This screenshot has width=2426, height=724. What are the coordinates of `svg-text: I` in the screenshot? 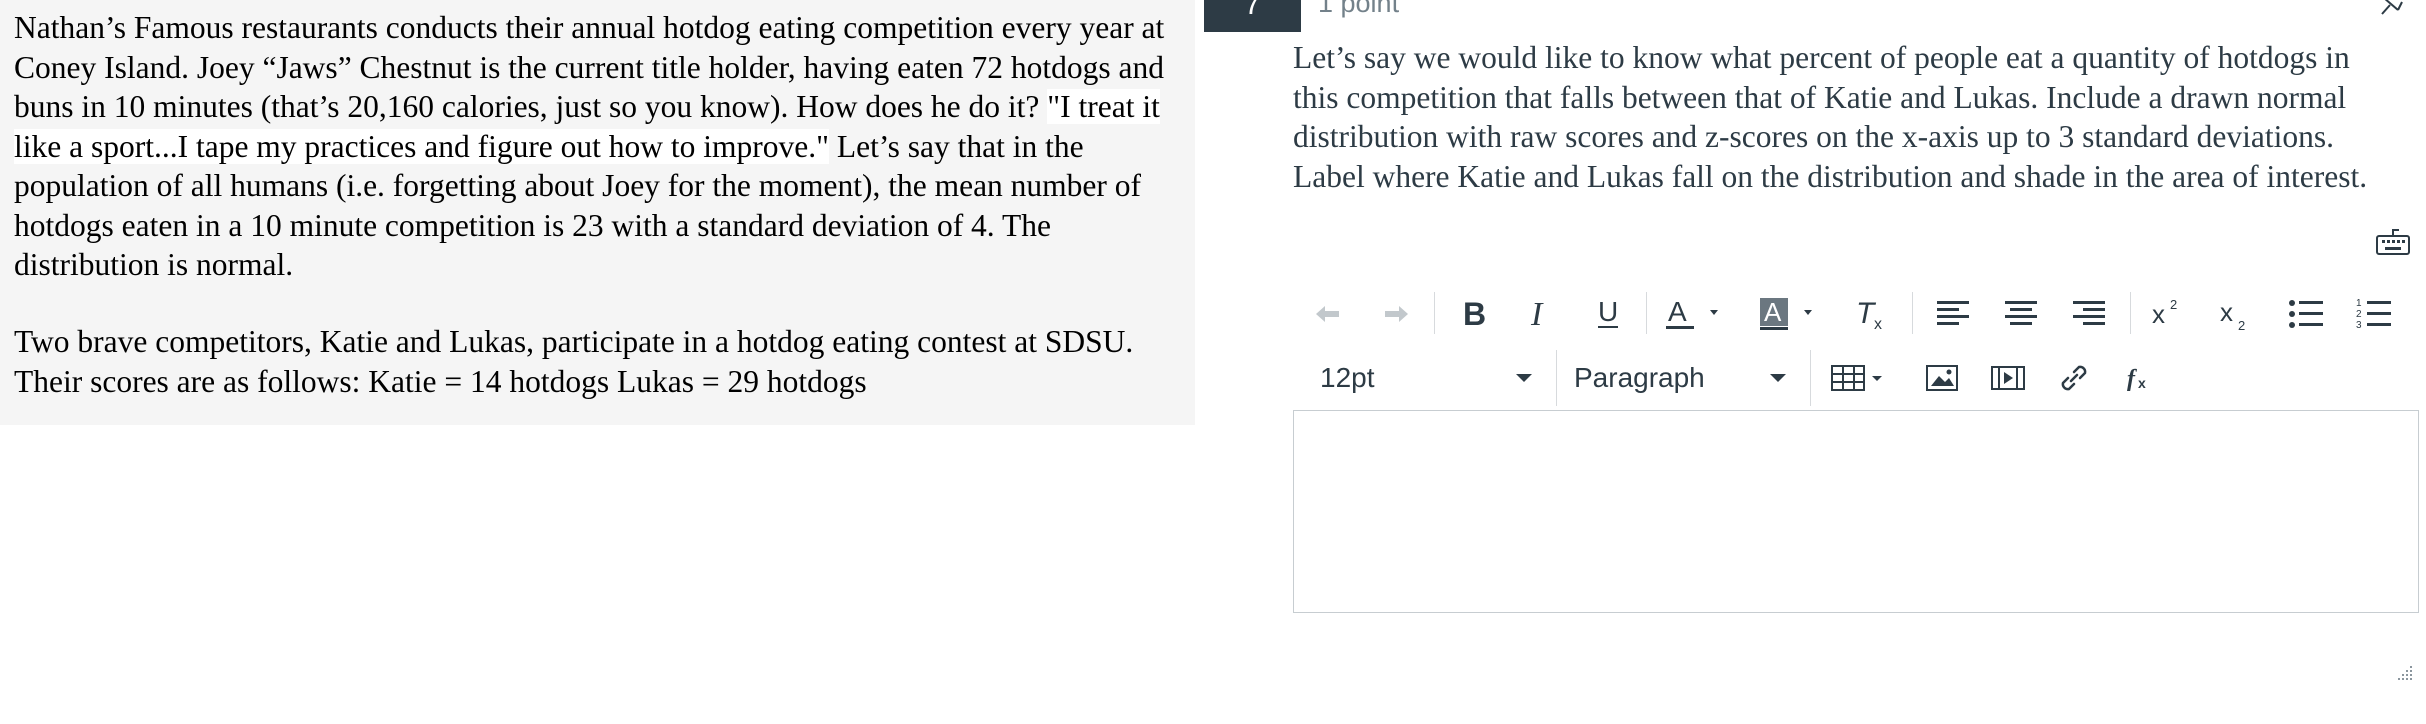 It's located at (1537, 314).